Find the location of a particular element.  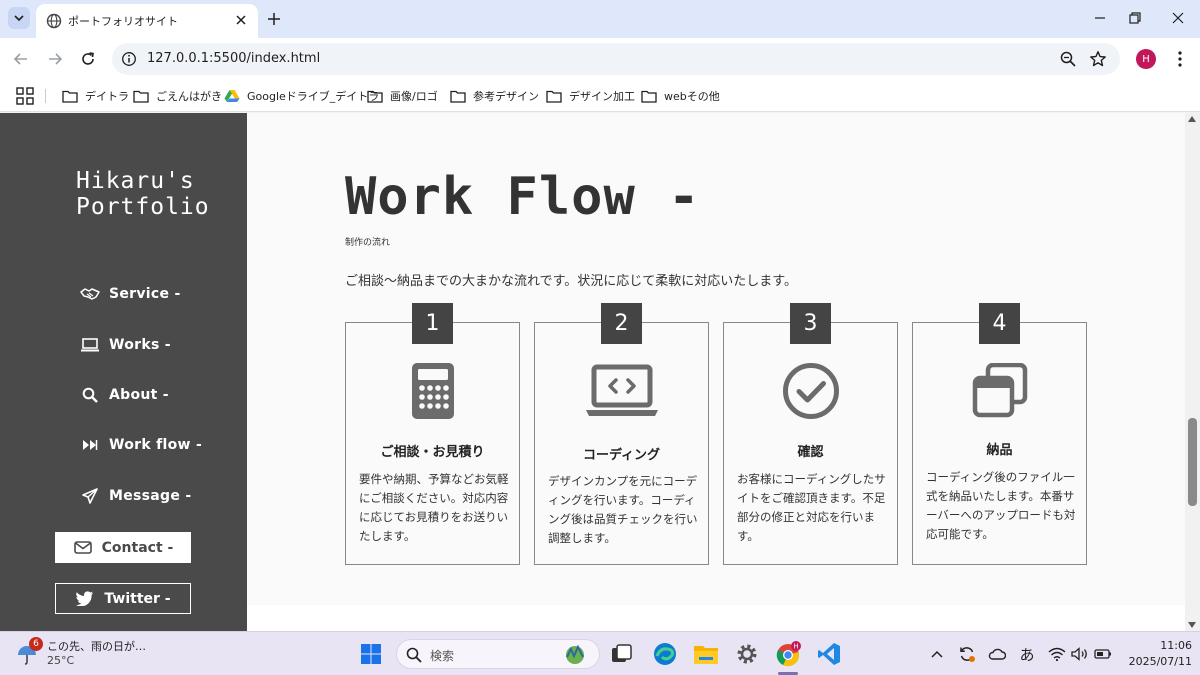

search-highlight-illustration-icon is located at coordinates (575, 654).